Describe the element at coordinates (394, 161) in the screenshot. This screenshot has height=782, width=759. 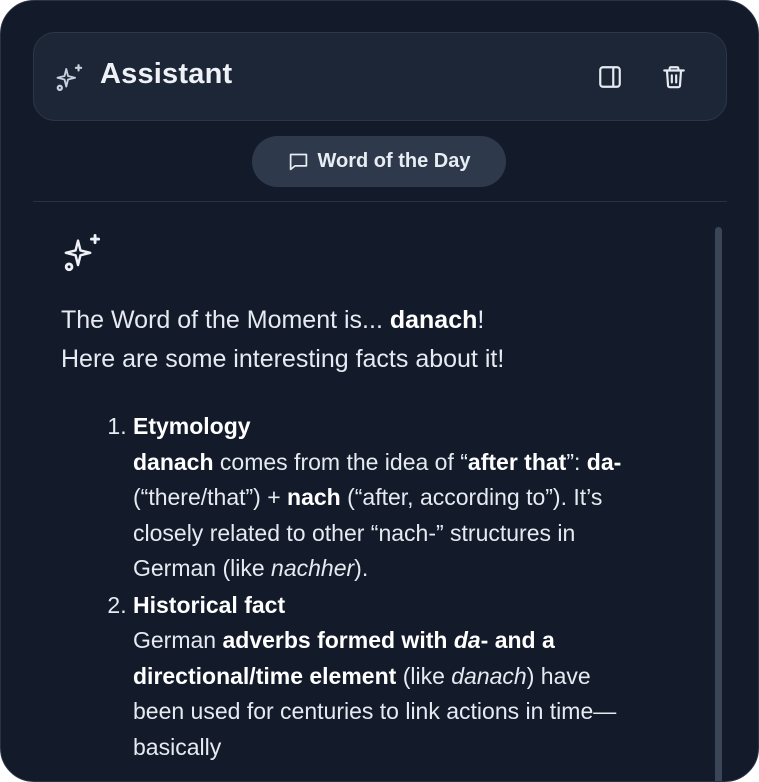
I see `chip-label: Word of the Day` at that location.